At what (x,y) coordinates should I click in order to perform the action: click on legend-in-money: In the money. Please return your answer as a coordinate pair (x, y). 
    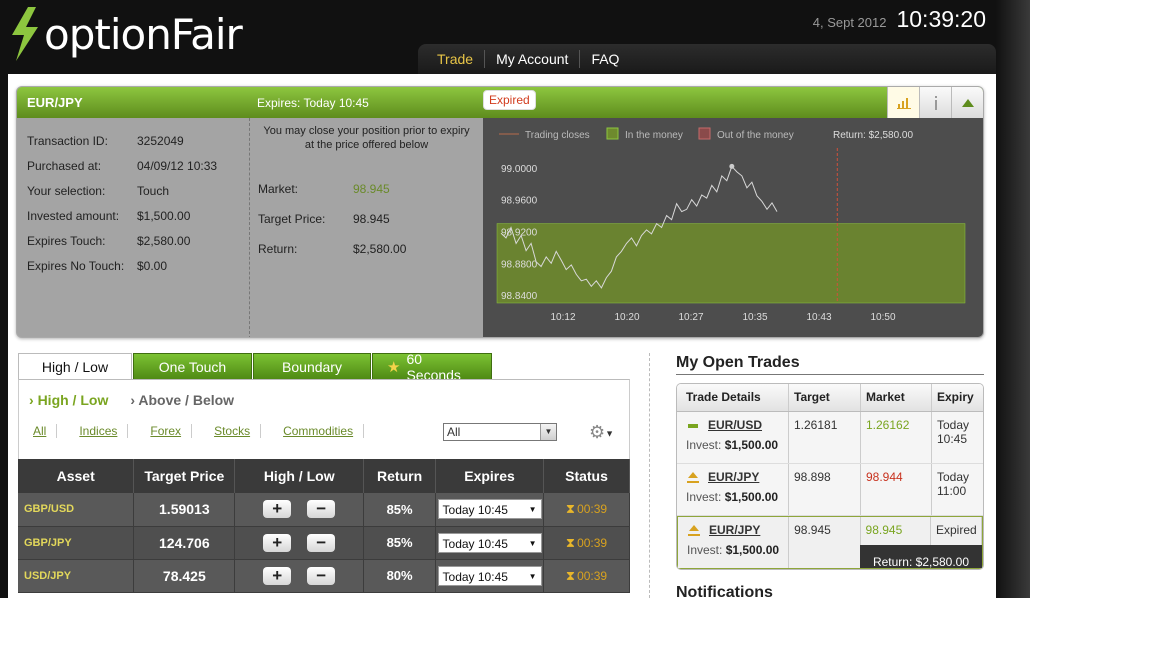
    Looking at the image, I should click on (654, 135).